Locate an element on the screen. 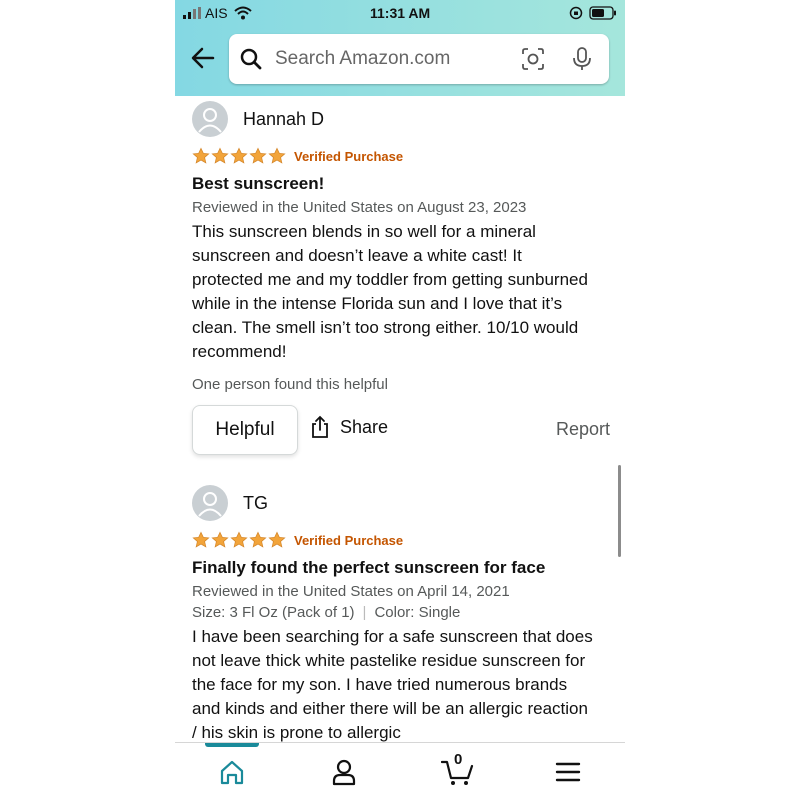 The image size is (800, 800). status-time: 11:31 AM is located at coordinates (400, 13).